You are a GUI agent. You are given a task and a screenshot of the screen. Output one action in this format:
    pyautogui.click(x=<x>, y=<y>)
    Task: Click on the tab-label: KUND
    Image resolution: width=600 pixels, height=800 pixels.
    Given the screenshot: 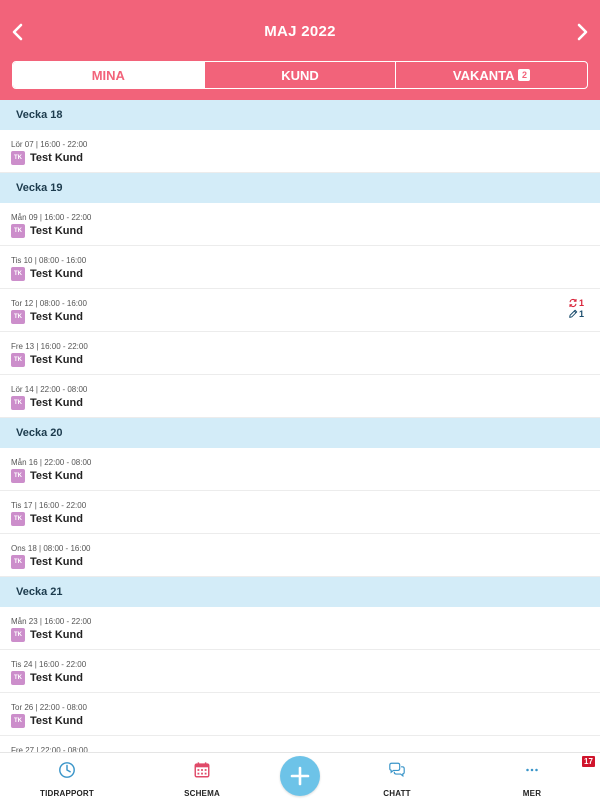 What is the action you would take?
    pyautogui.click(x=300, y=75)
    